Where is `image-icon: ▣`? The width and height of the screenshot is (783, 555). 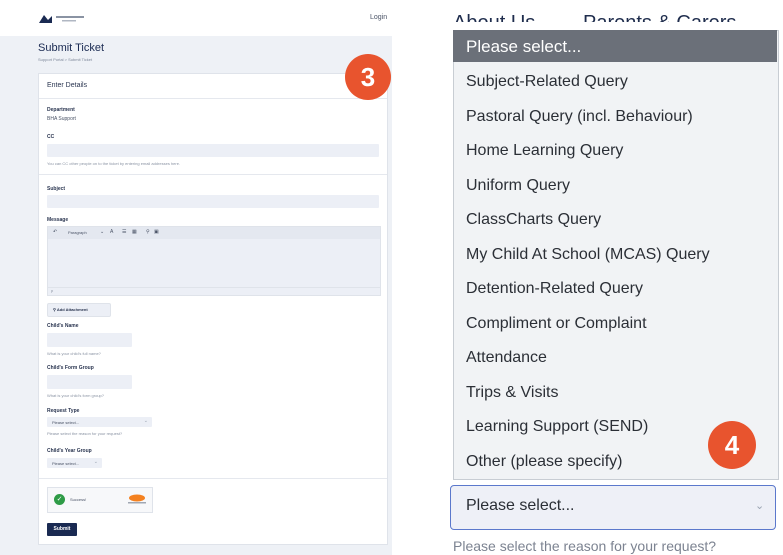
image-icon: ▣ is located at coordinates (156, 232).